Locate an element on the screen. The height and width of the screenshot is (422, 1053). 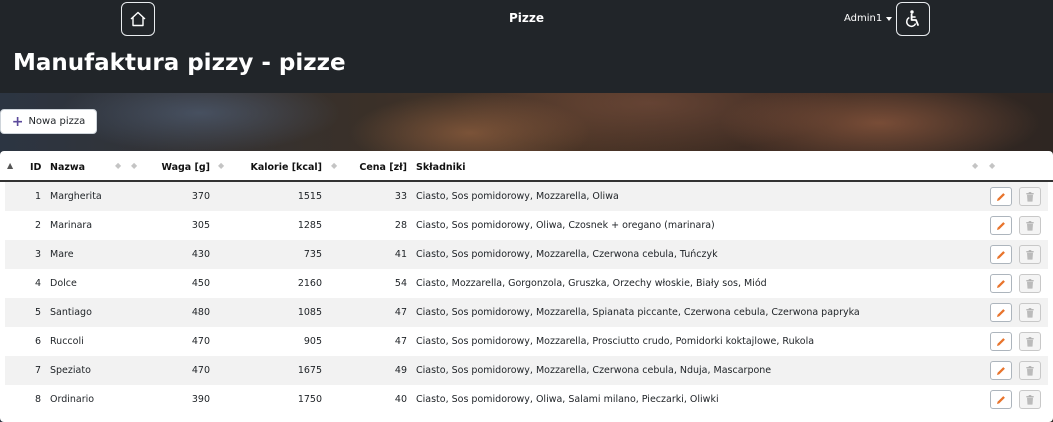
cell-id: 6 is located at coordinates (37, 341).